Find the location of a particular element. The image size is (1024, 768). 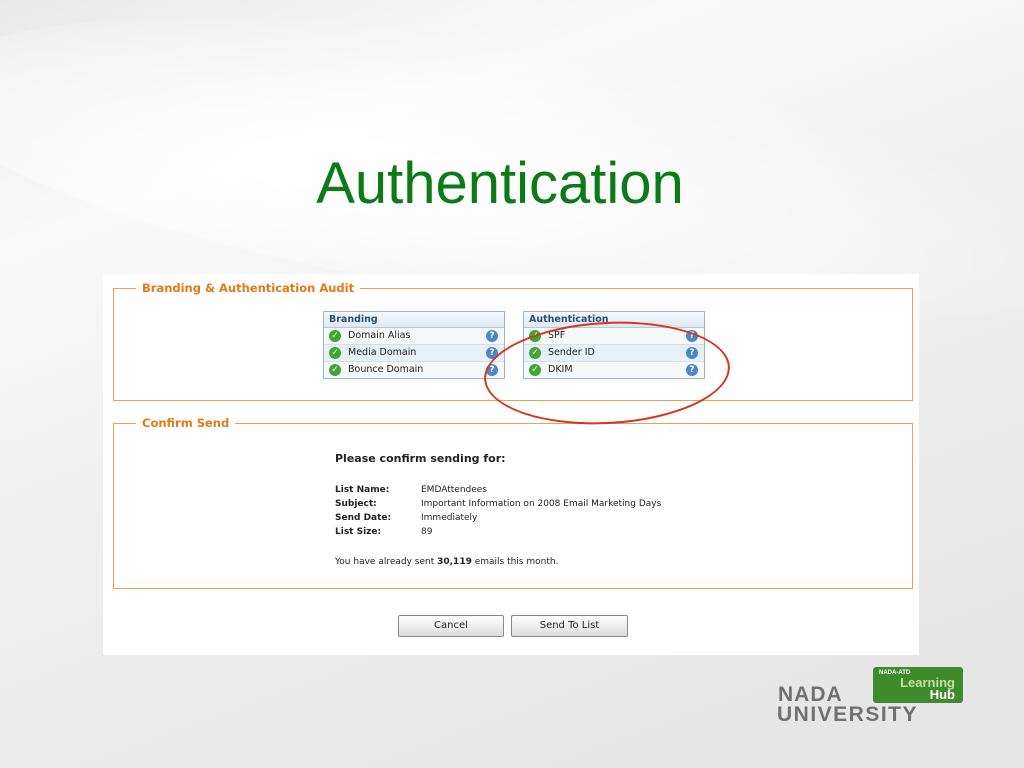

badge-hub-text: Hub is located at coordinates (942, 694).